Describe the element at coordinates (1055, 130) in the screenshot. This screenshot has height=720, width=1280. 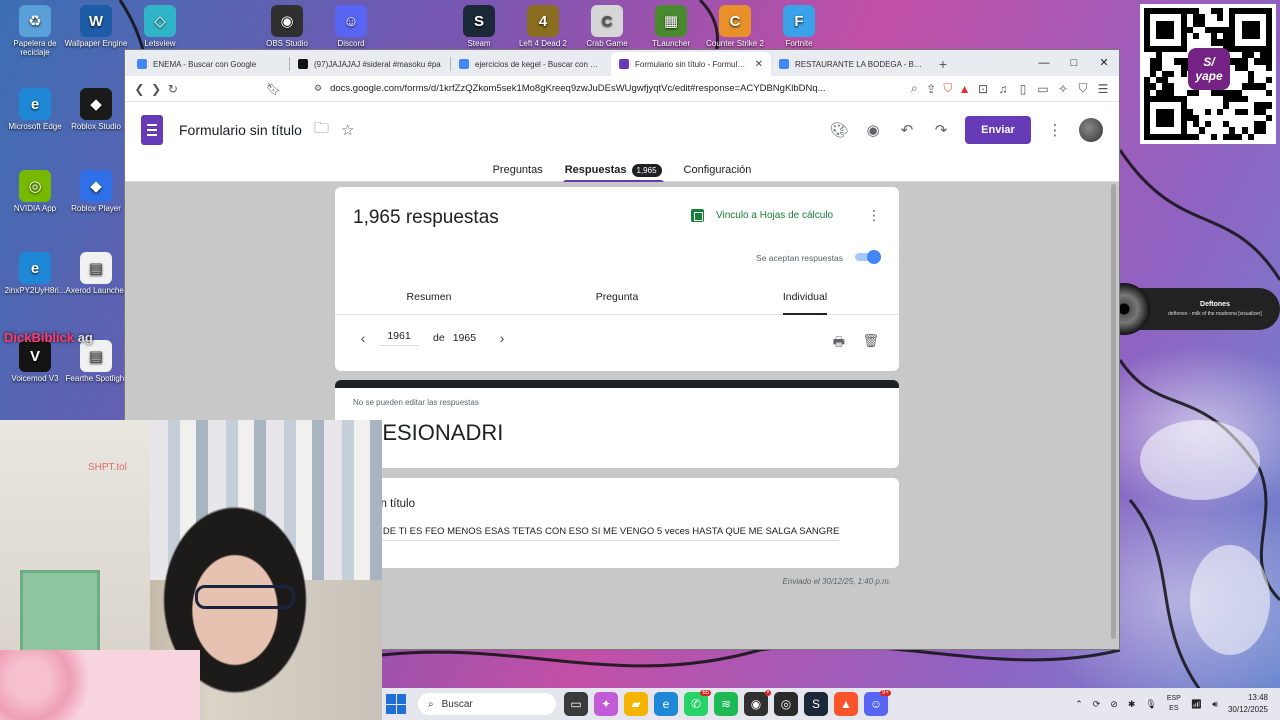
I see `more-vert-icon: ⋮` at that location.